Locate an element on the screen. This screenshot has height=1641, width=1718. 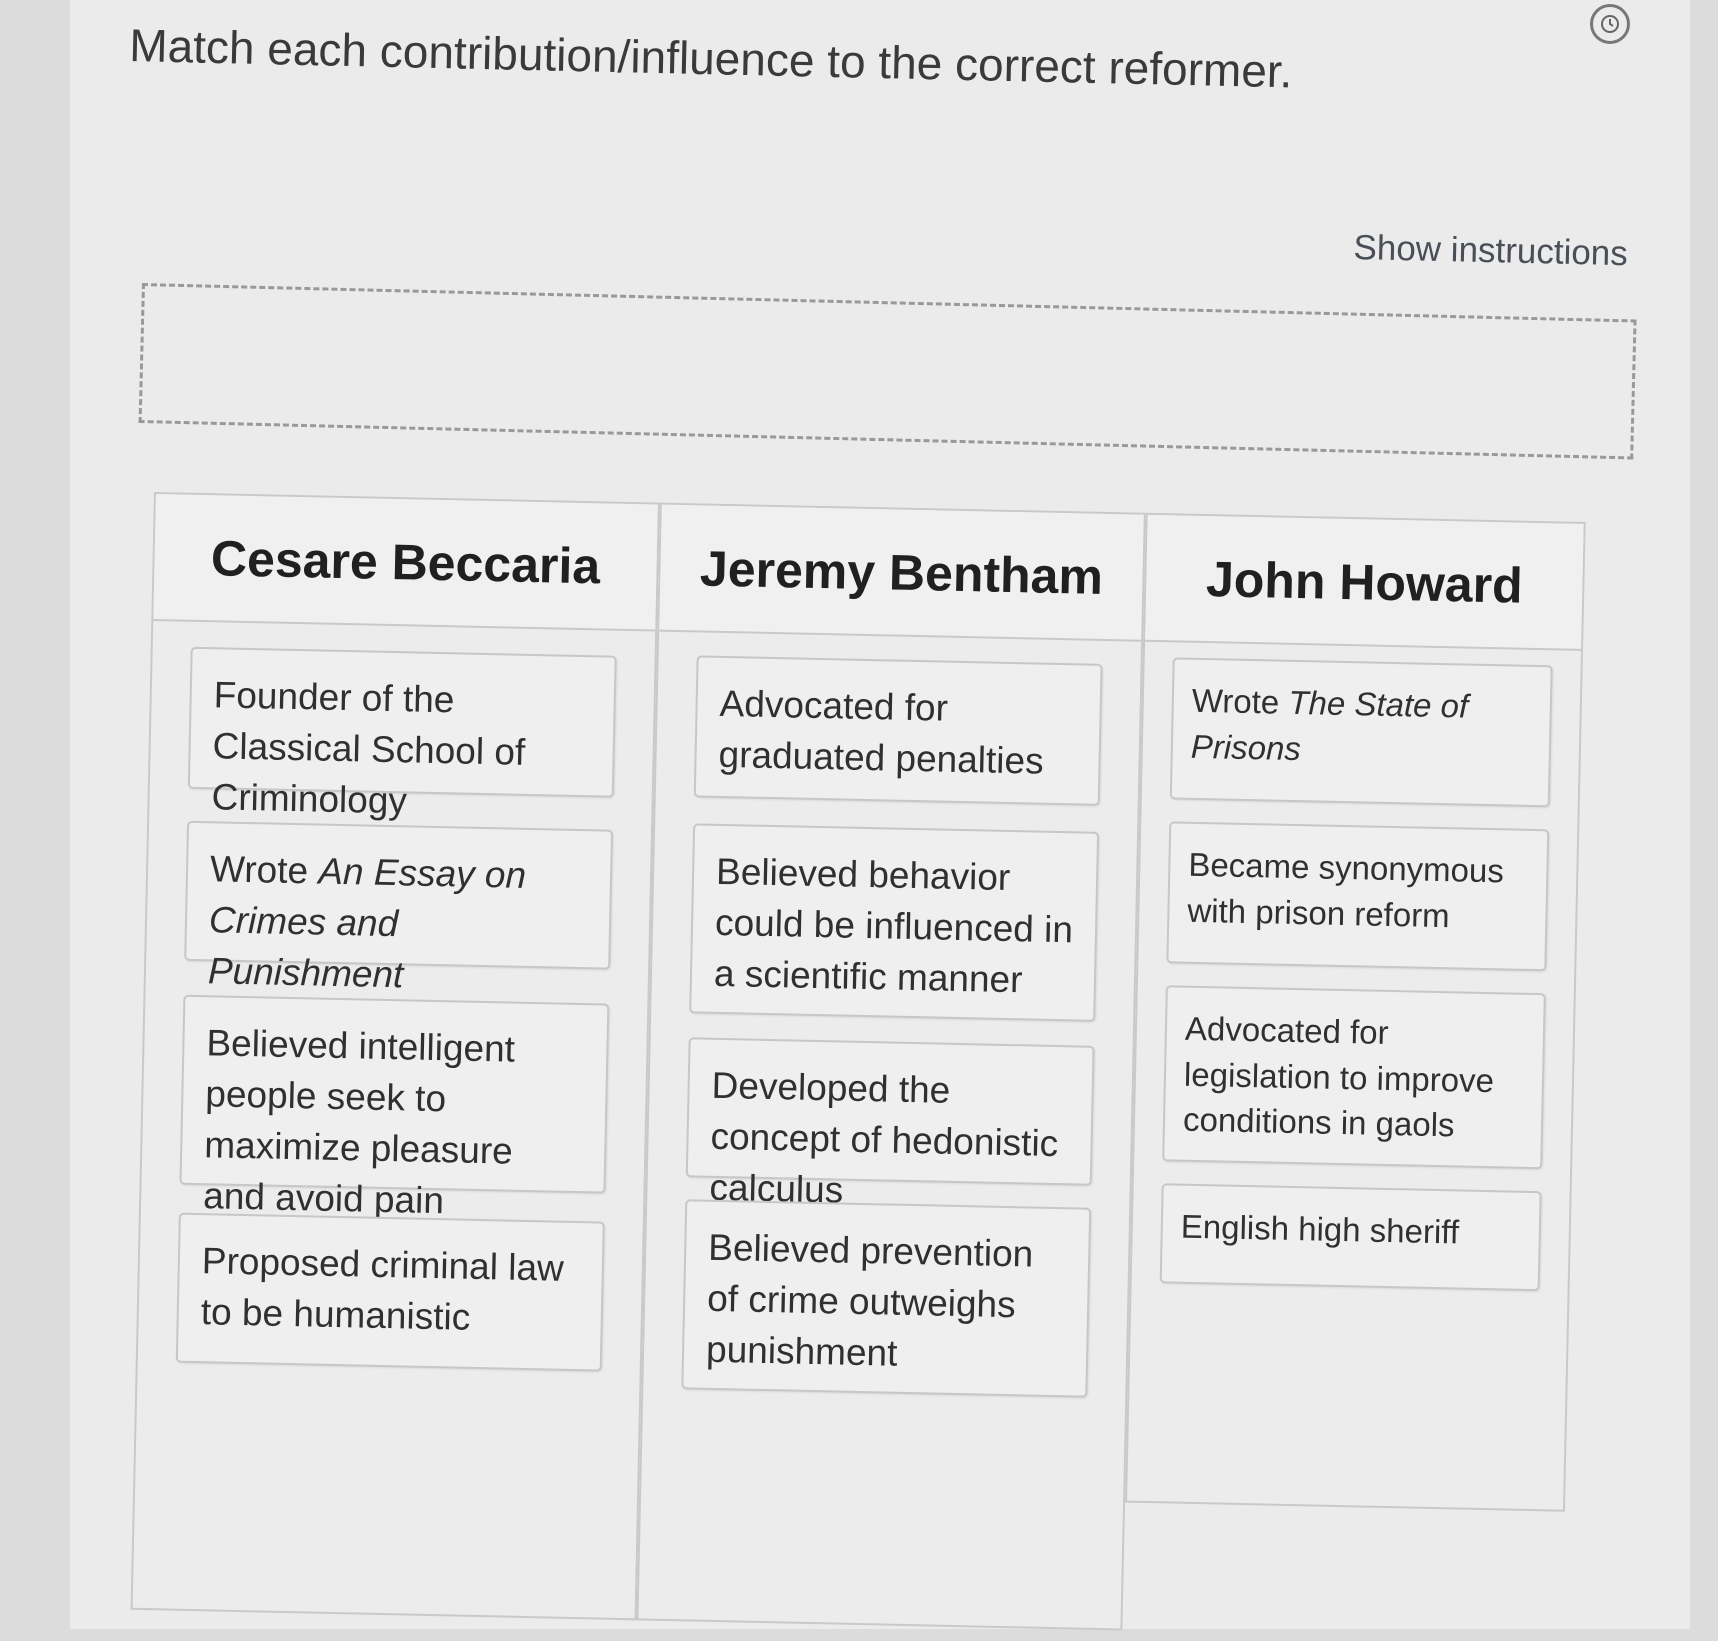
history-icon is located at coordinates (1610, 24).